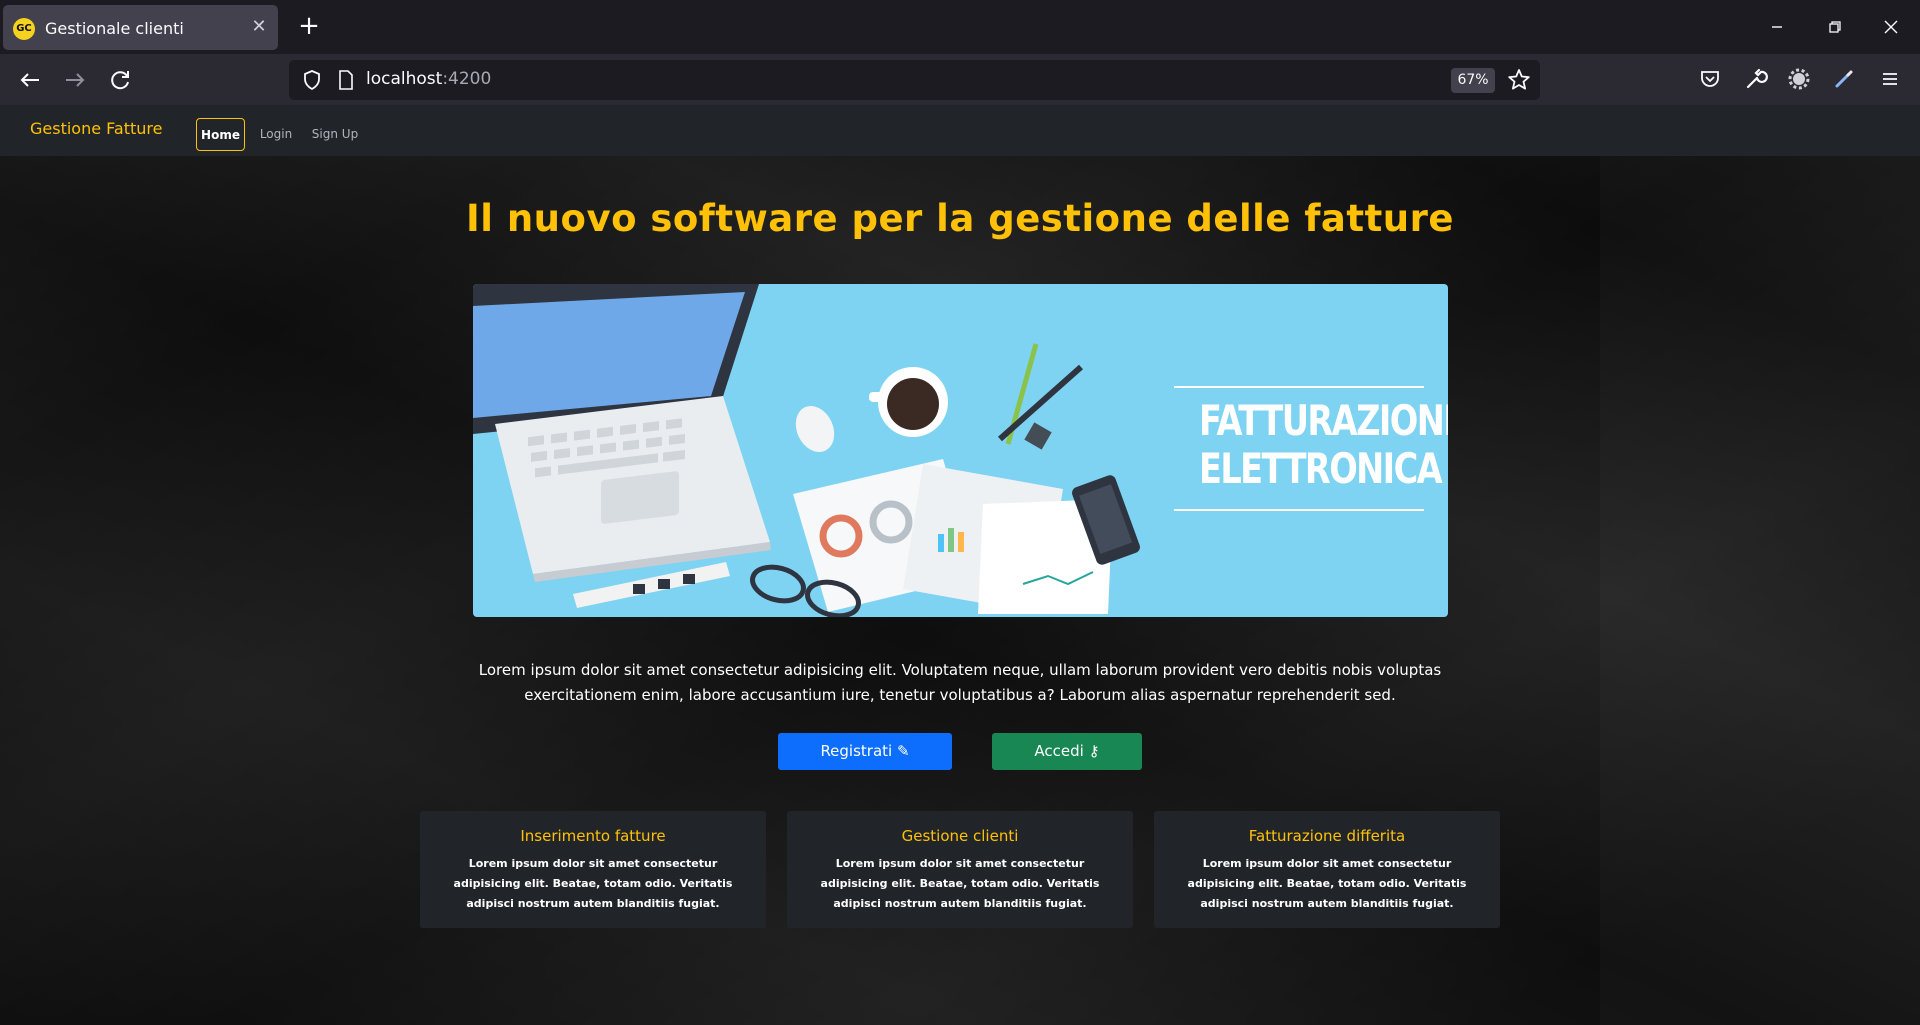 The width and height of the screenshot is (1920, 1025). What do you see at coordinates (1299, 387) in the screenshot?
I see `banner-rule-top` at bounding box center [1299, 387].